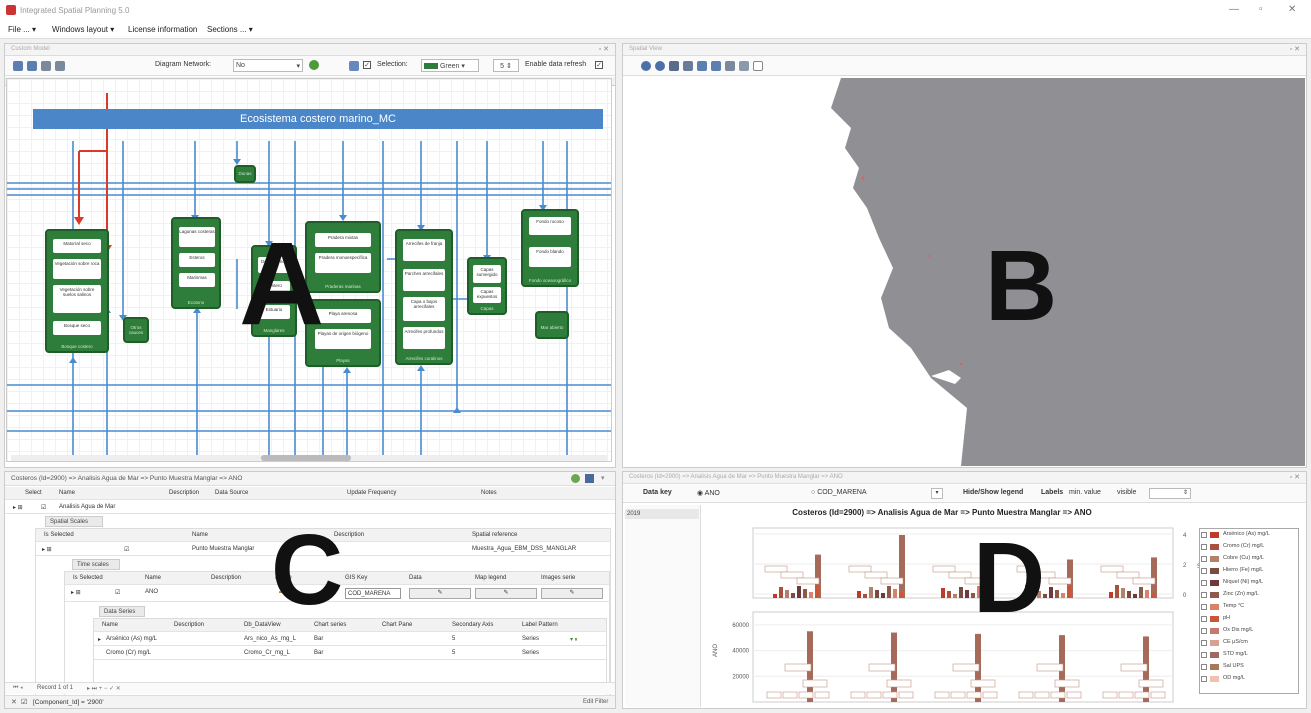 This screenshot has width=1311, height=713. What do you see at coordinates (197, 260) in the screenshot?
I see `node-item: Esteros` at bounding box center [197, 260].